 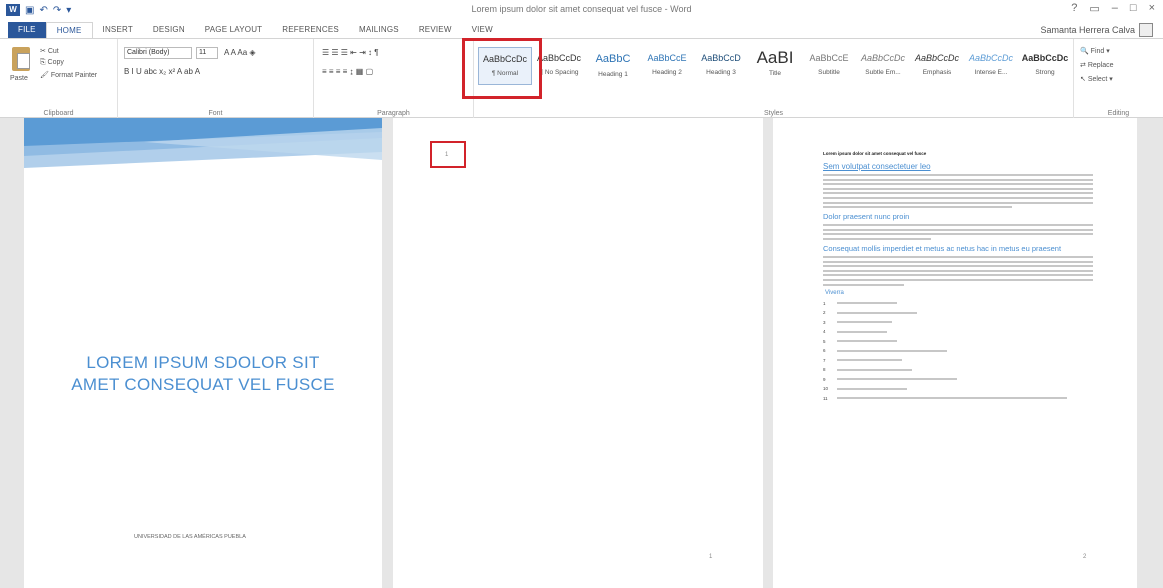 What do you see at coordinates (207, 53) in the screenshot?
I see `font-size-select: 11` at bounding box center [207, 53].